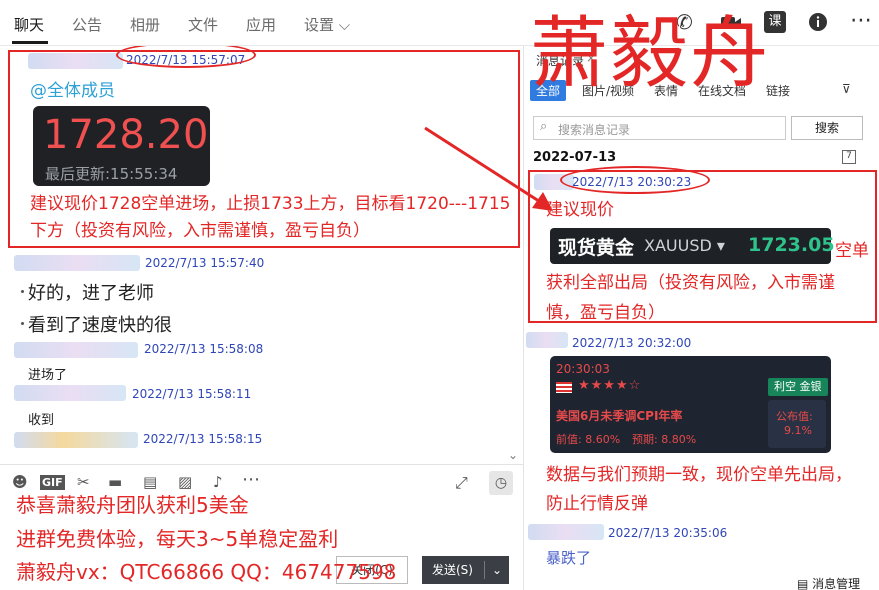 This screenshot has height=590, width=879. Describe the element at coordinates (849, 157) in the screenshot. I see `calendar-icon: 7` at that location.